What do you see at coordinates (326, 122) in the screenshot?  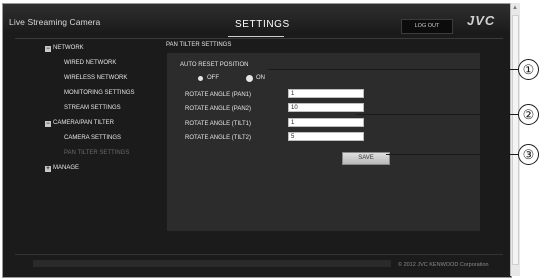 I see `tilt1-input: 1` at bounding box center [326, 122].